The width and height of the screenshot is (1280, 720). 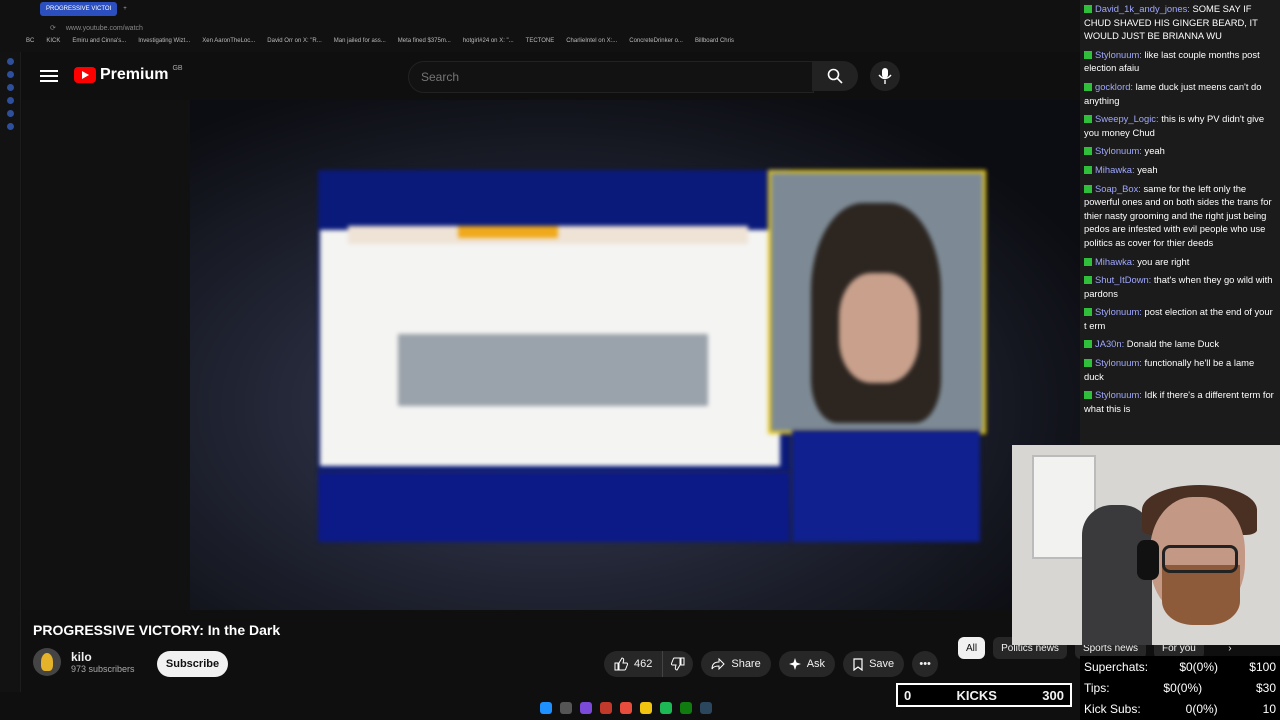 I want to click on goal-target: 10, so click(x=1269, y=708).